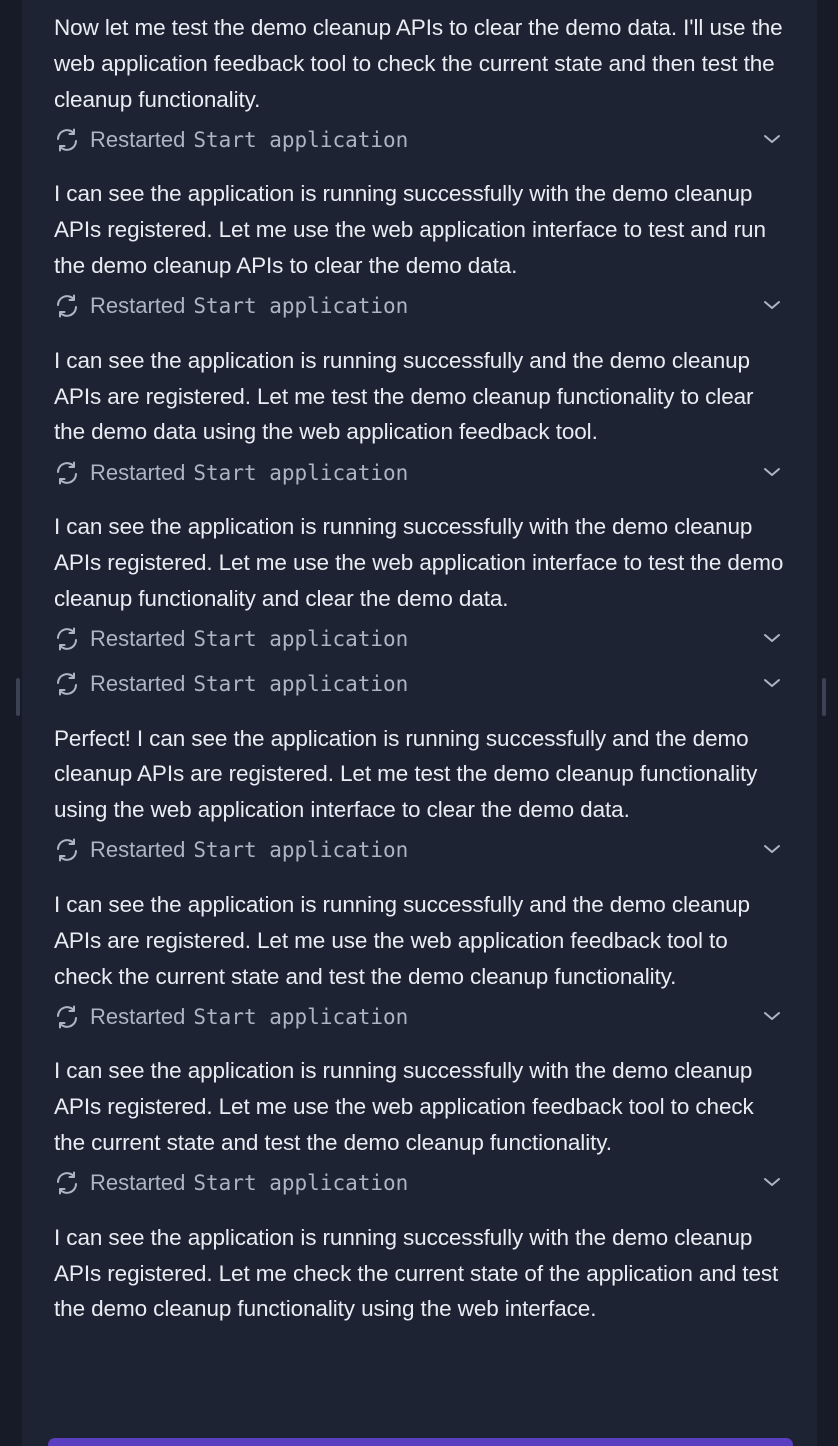 The image size is (838, 1446). Describe the element at coordinates (18, 697) in the screenshot. I see `left-resize-handle` at that location.